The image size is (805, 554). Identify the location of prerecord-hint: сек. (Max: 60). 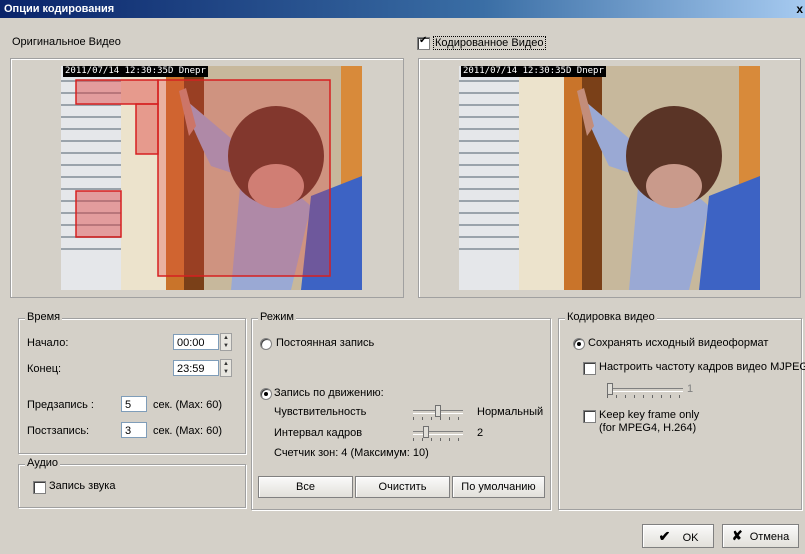
(187, 405).